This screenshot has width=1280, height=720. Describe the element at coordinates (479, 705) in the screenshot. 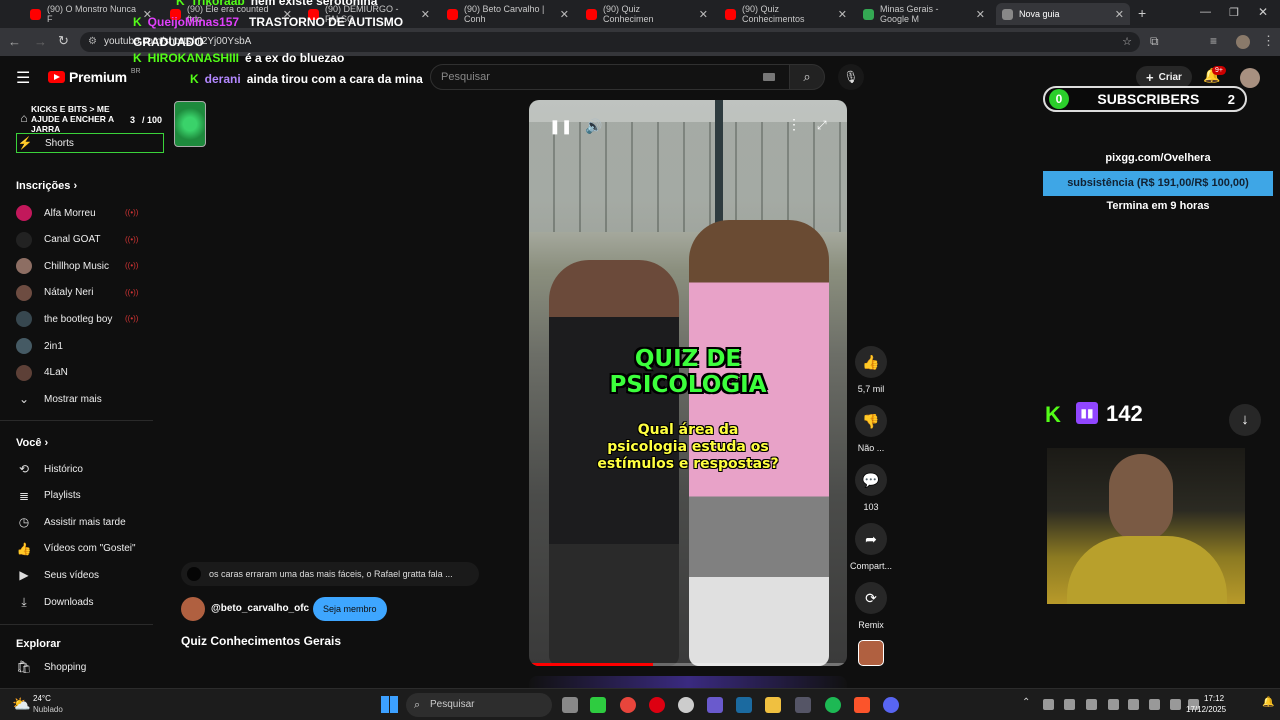

I see `taskbar-search: ⌕ Pesquisar` at that location.